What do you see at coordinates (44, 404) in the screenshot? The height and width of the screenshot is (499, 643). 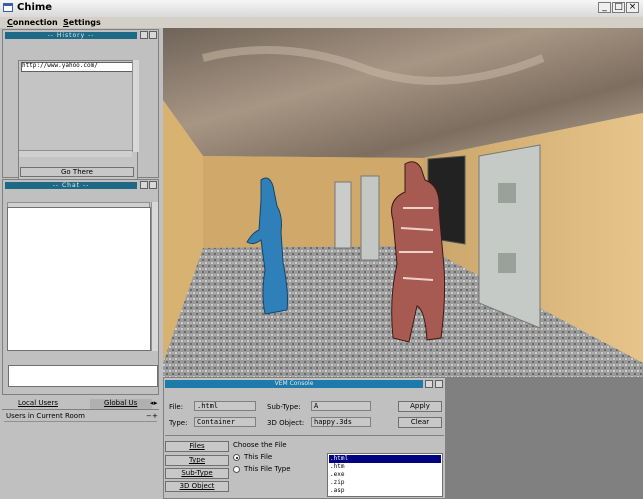 I see `tab-local-users: Local Users` at bounding box center [44, 404].